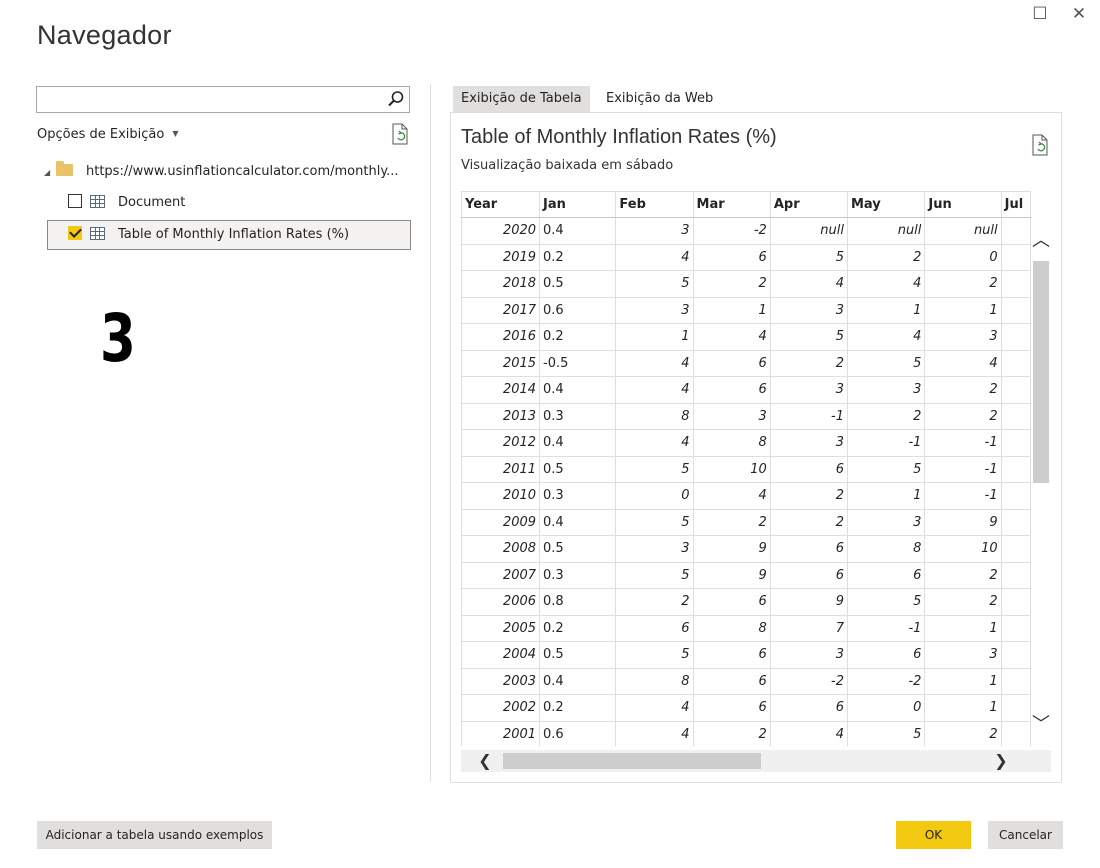 This screenshot has width=1100, height=868. I want to click on table-cell: 0.2, so click(578, 337).